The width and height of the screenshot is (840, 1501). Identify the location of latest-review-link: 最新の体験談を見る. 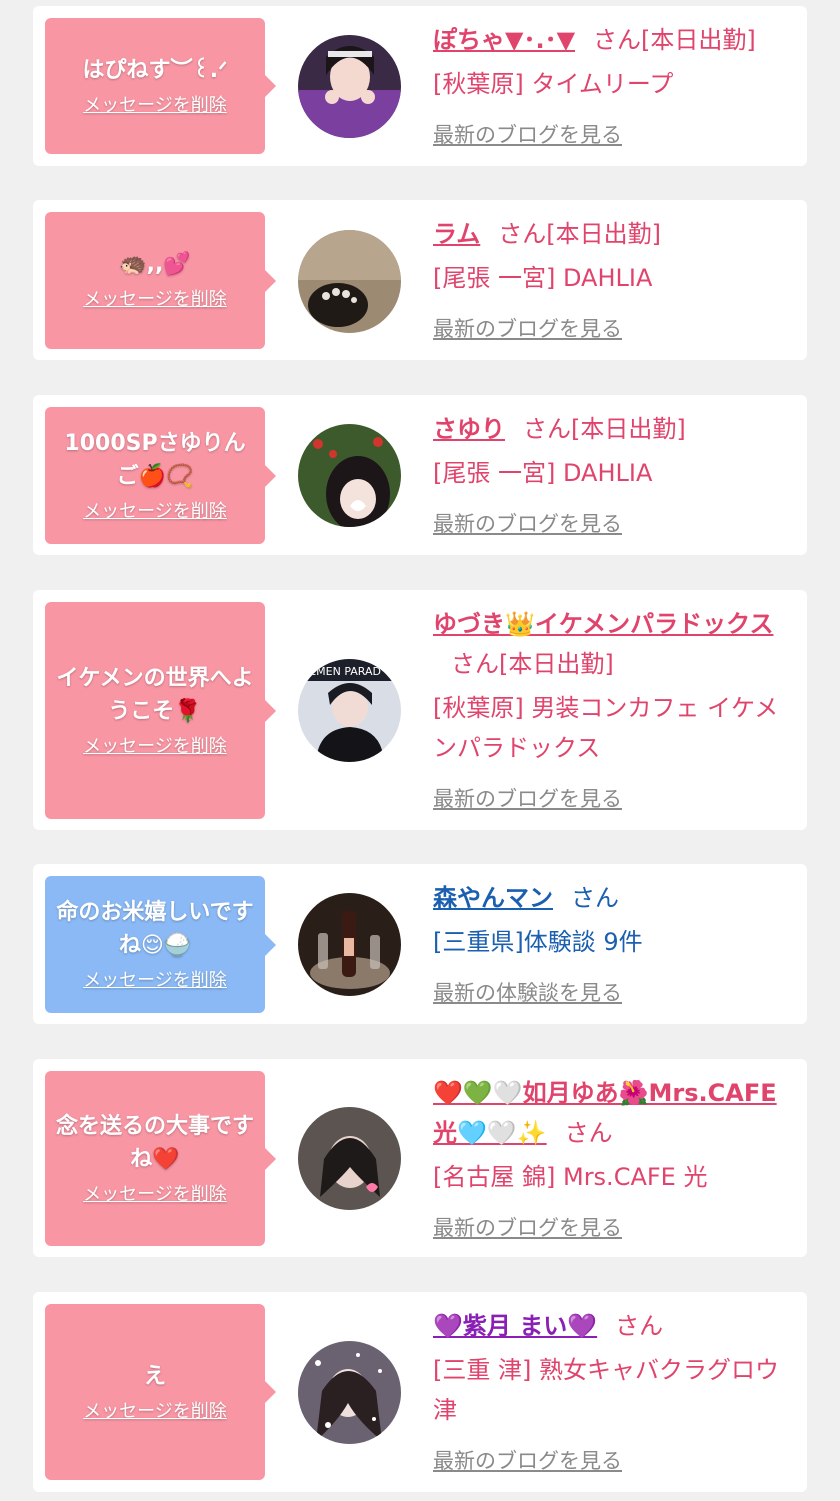
(527, 993).